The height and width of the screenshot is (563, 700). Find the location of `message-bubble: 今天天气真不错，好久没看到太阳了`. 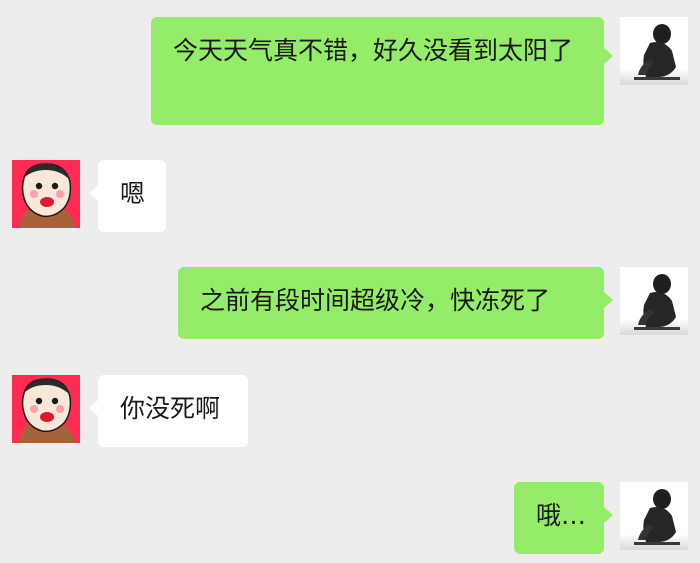

message-bubble: 今天天气真不错，好久没看到太阳了 is located at coordinates (377, 71).